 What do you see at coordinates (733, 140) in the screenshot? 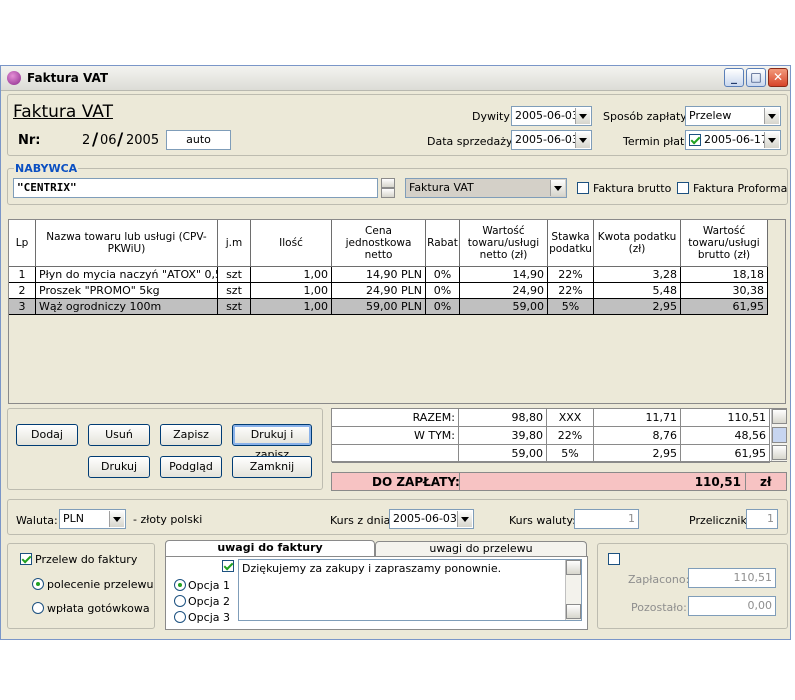
I see `termin-date-picker: 2005-06-17` at bounding box center [733, 140].